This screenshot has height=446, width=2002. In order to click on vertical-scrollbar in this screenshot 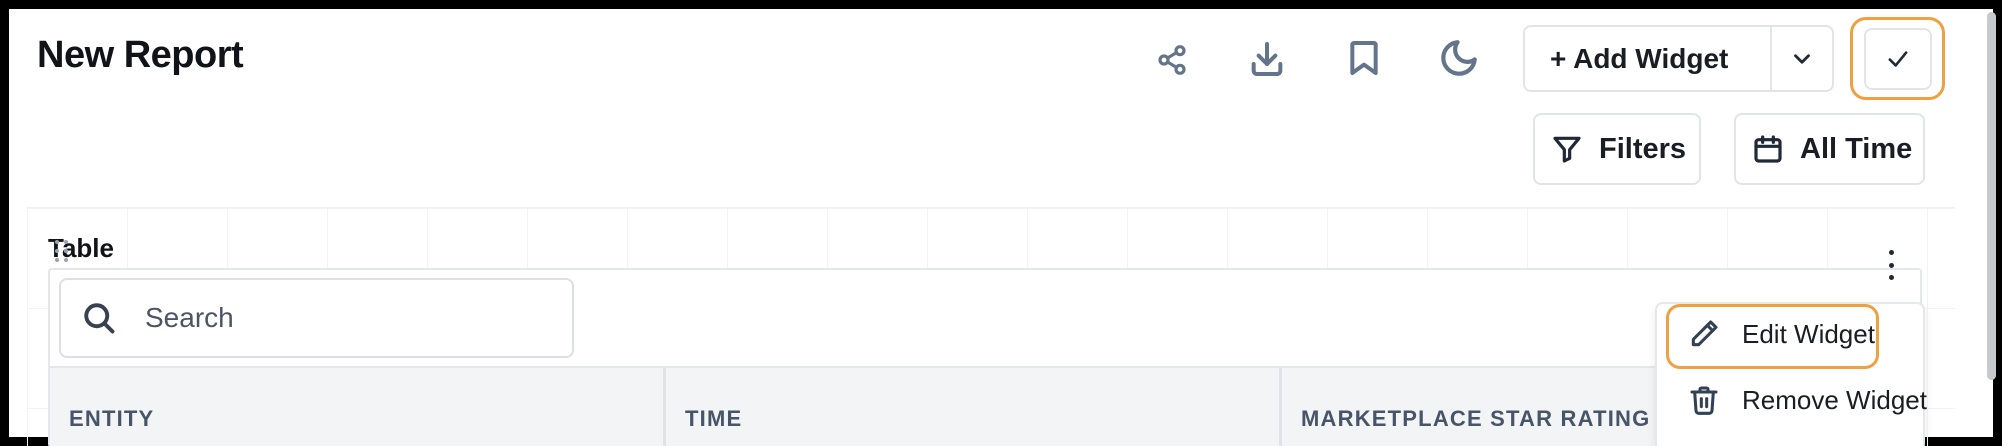, I will do `click(1991, 196)`.